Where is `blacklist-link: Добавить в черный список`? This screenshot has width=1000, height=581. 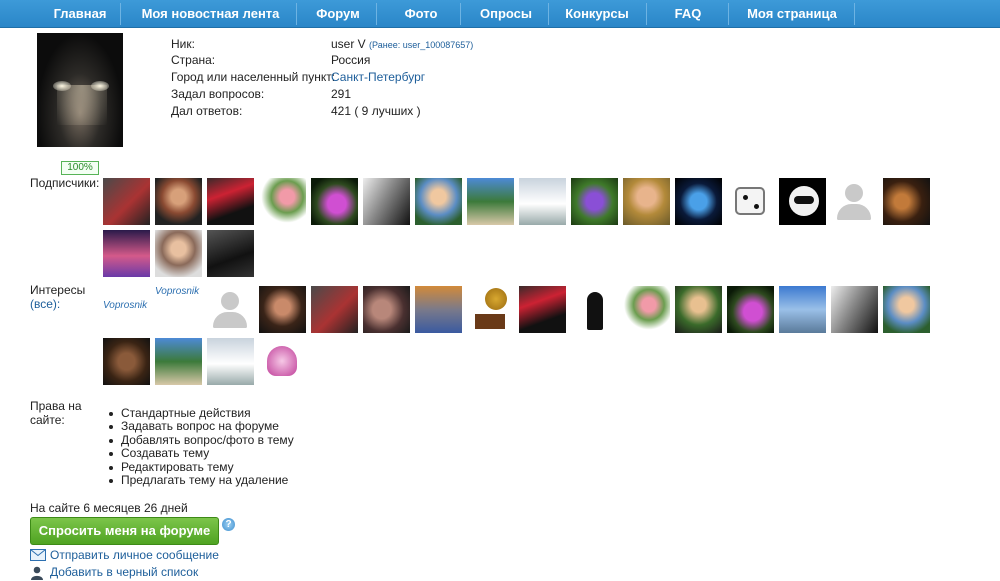
blacklist-link: Добавить в черный список is located at coordinates (124, 572).